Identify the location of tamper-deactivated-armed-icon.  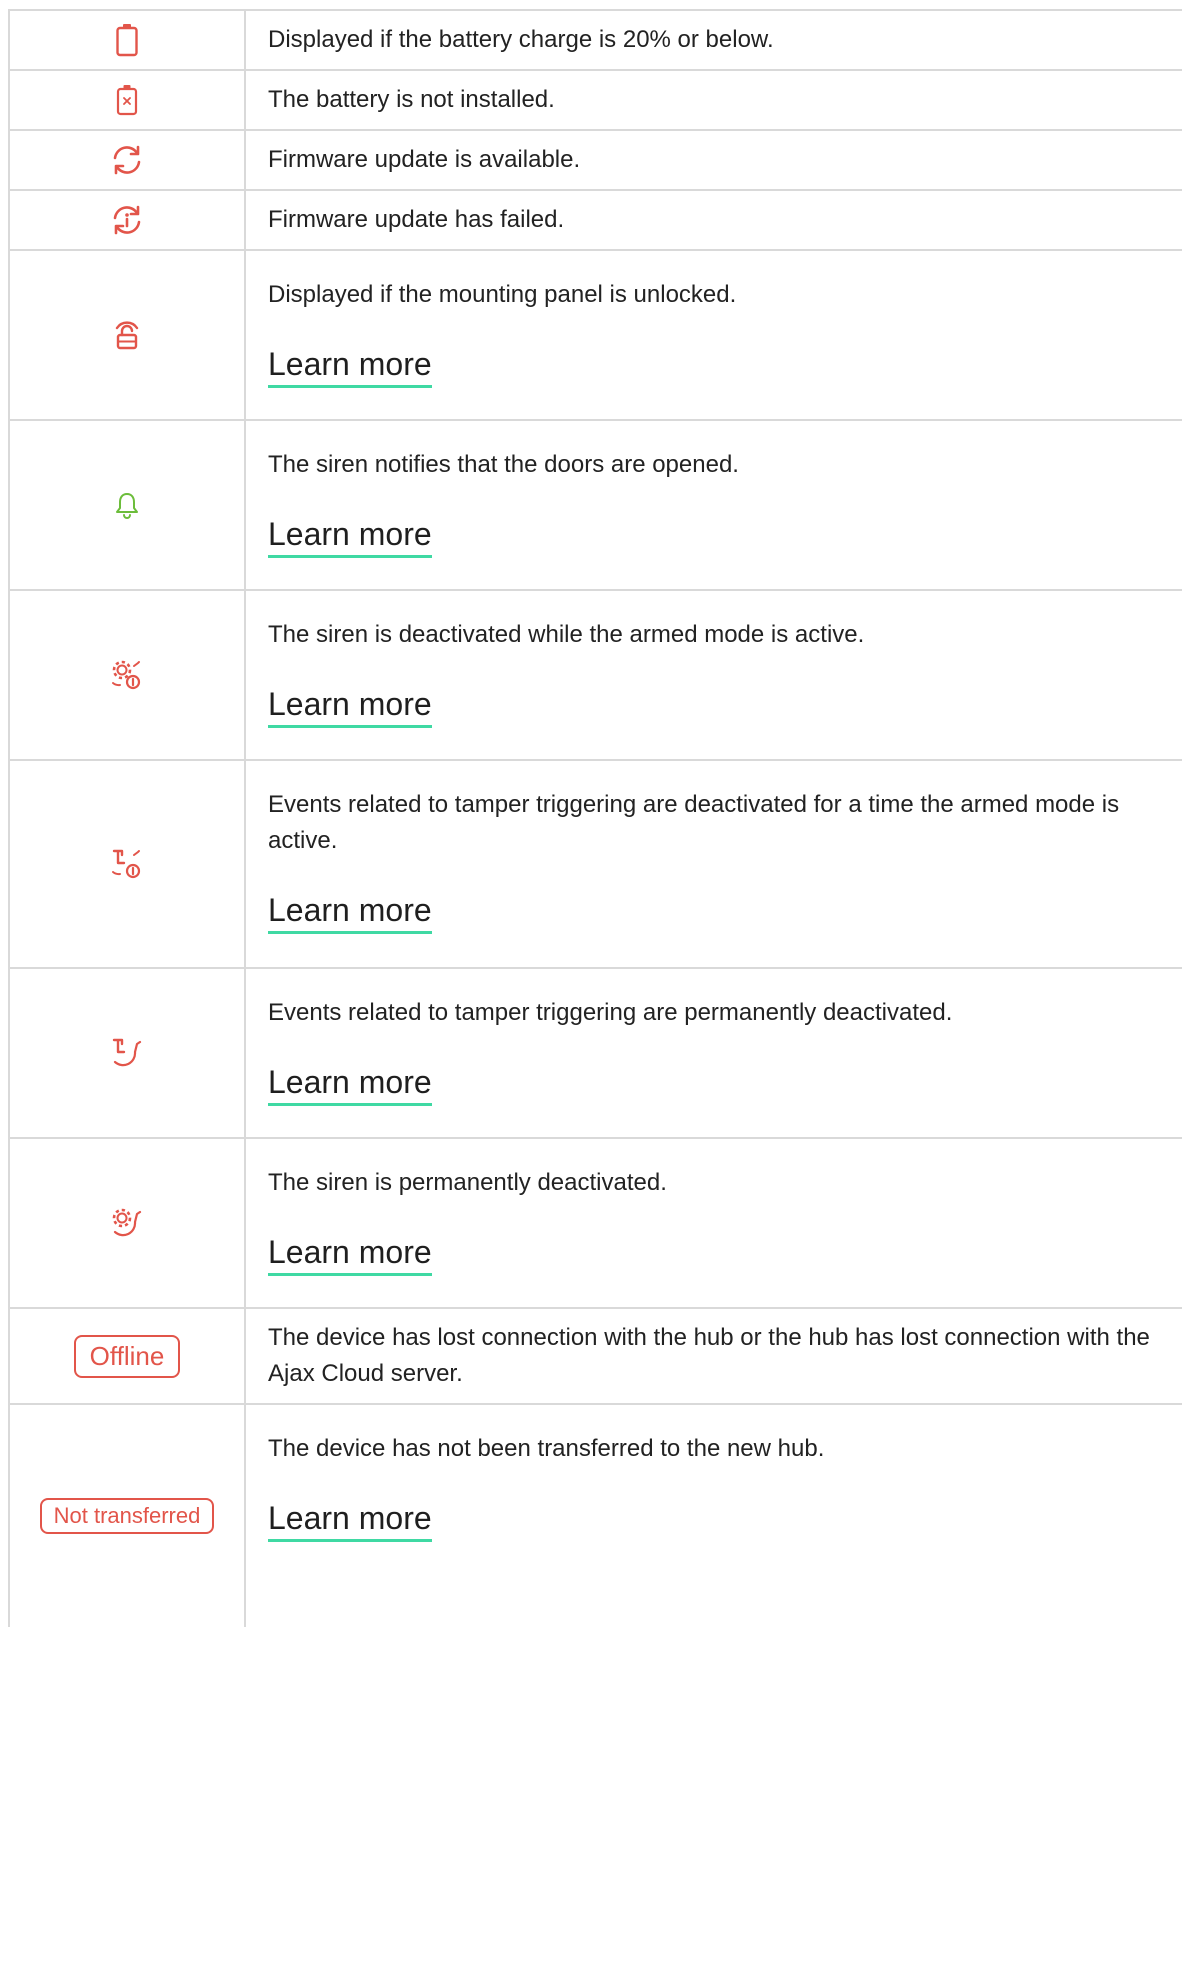
(126, 864).